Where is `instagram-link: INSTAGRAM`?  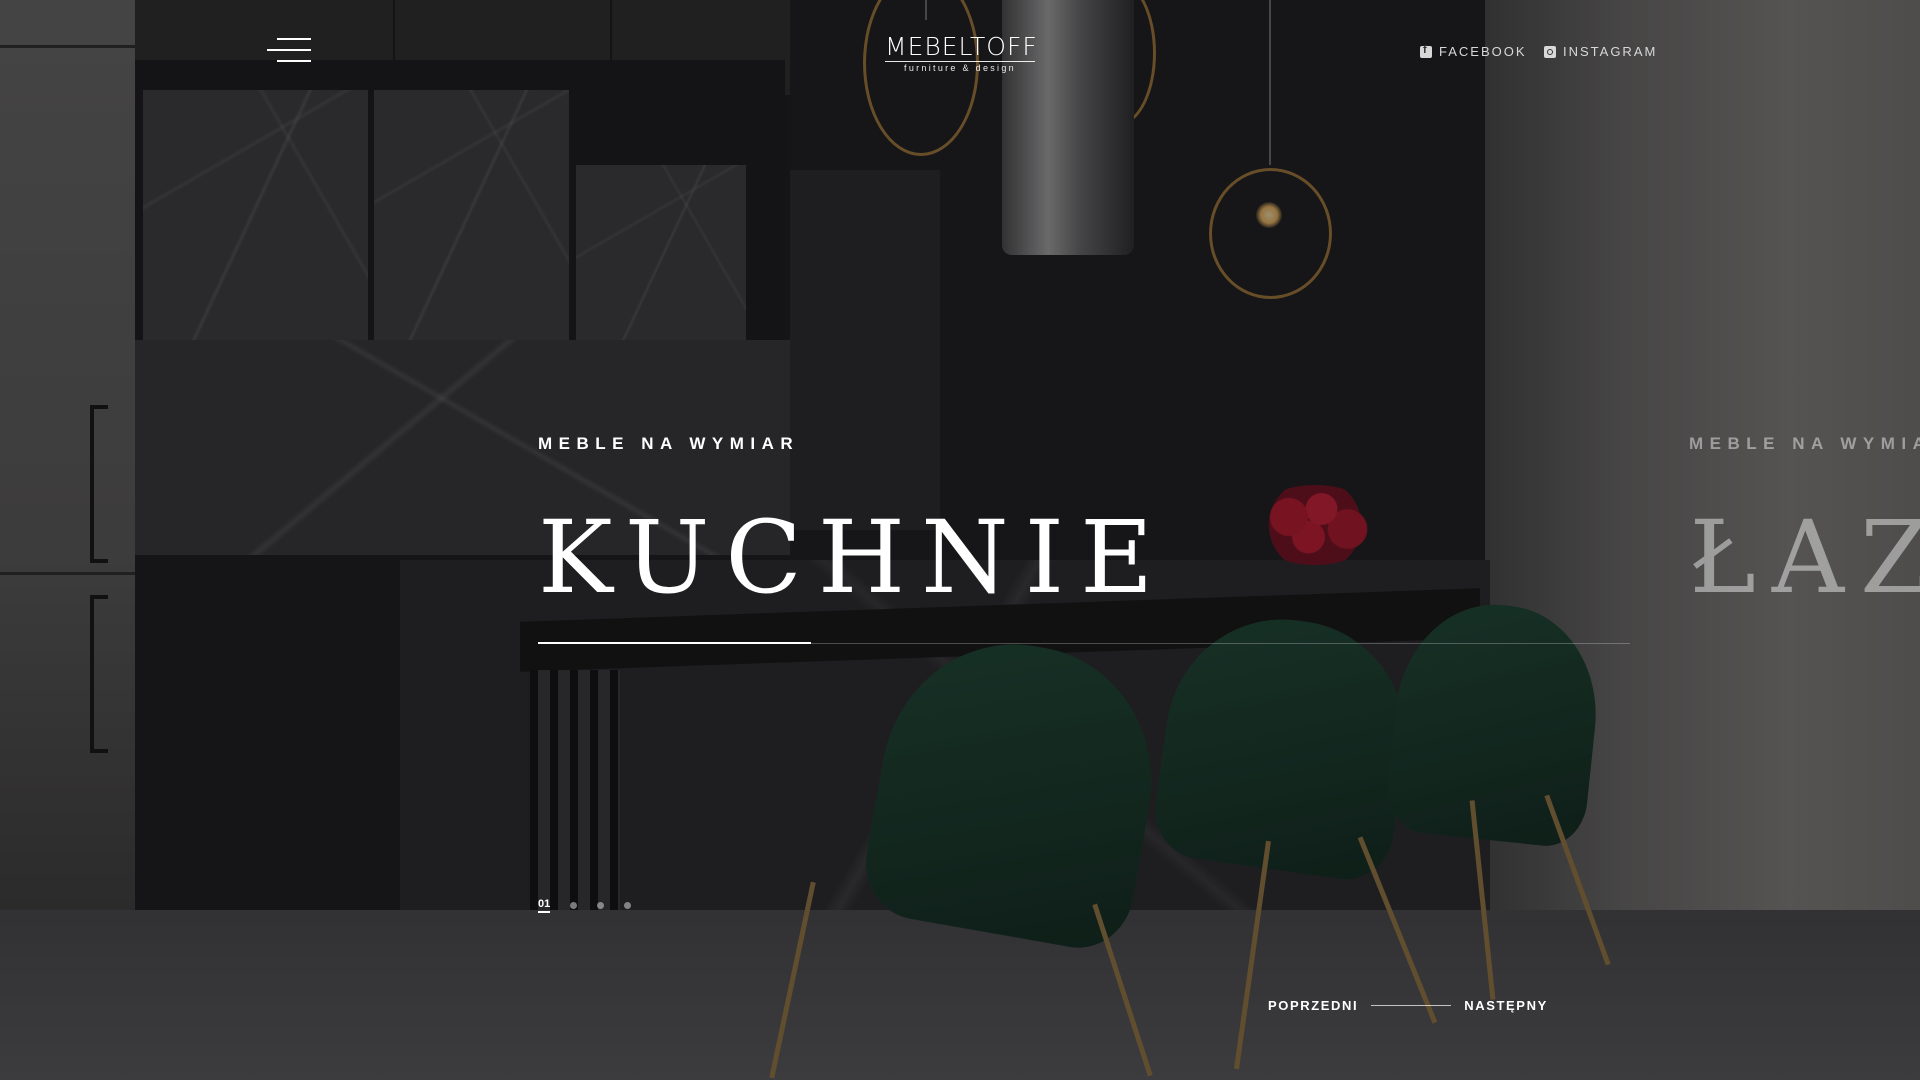 instagram-link: INSTAGRAM is located at coordinates (1600, 51).